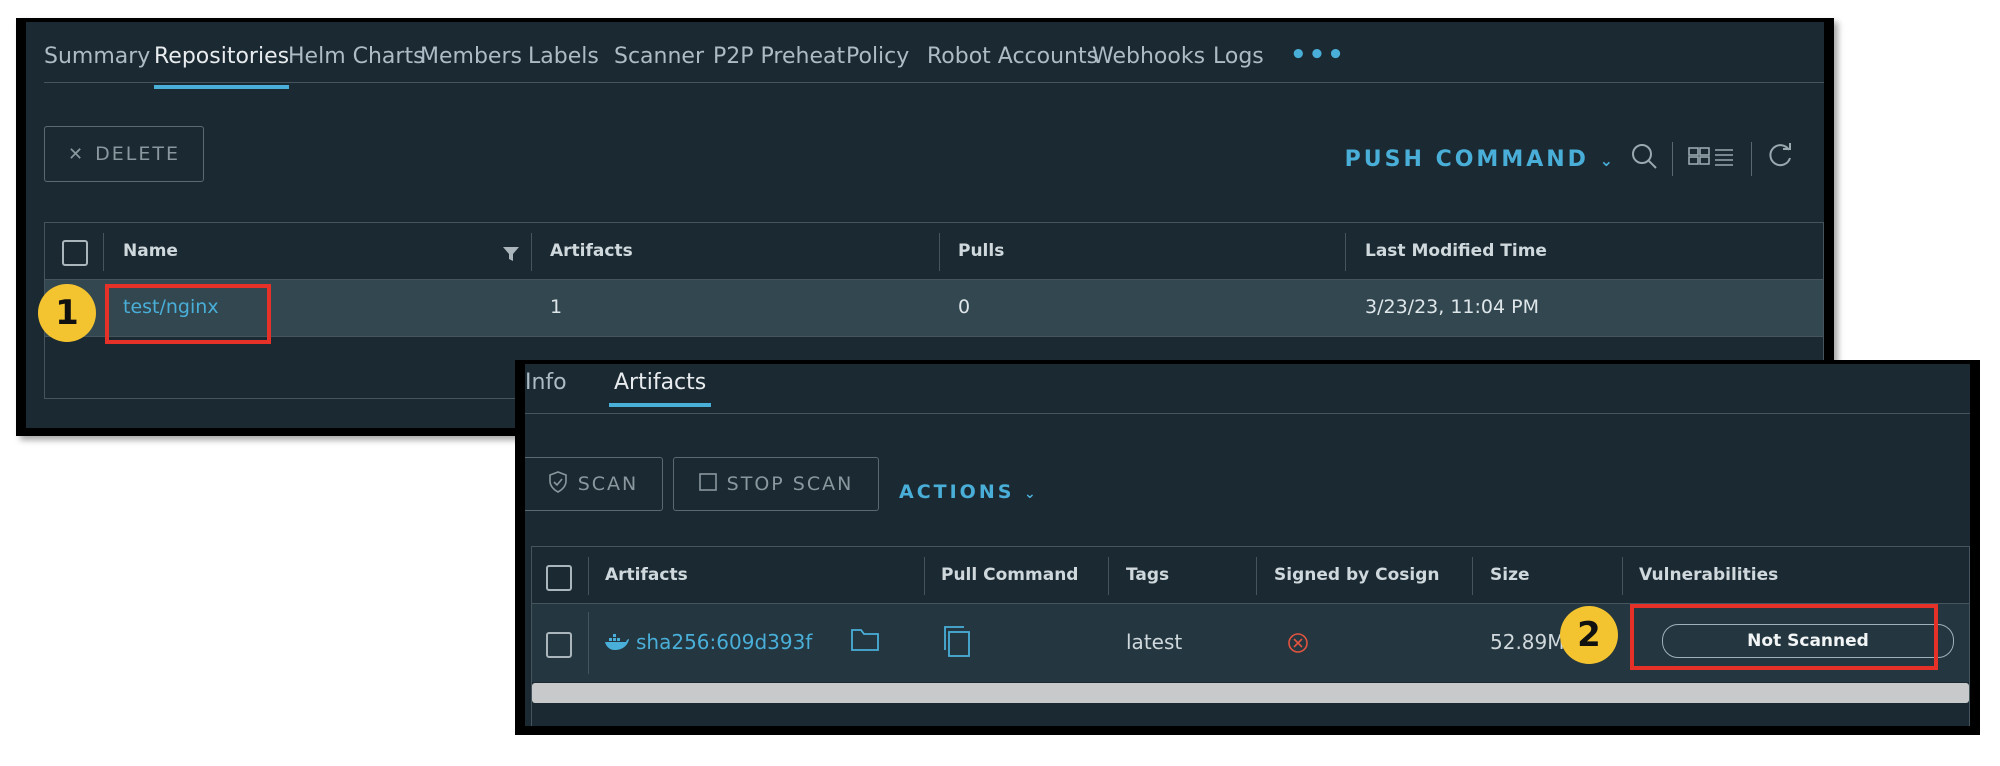 The width and height of the screenshot is (2000, 766). Describe the element at coordinates (546, 382) in the screenshot. I see `tab-info: Info` at that location.